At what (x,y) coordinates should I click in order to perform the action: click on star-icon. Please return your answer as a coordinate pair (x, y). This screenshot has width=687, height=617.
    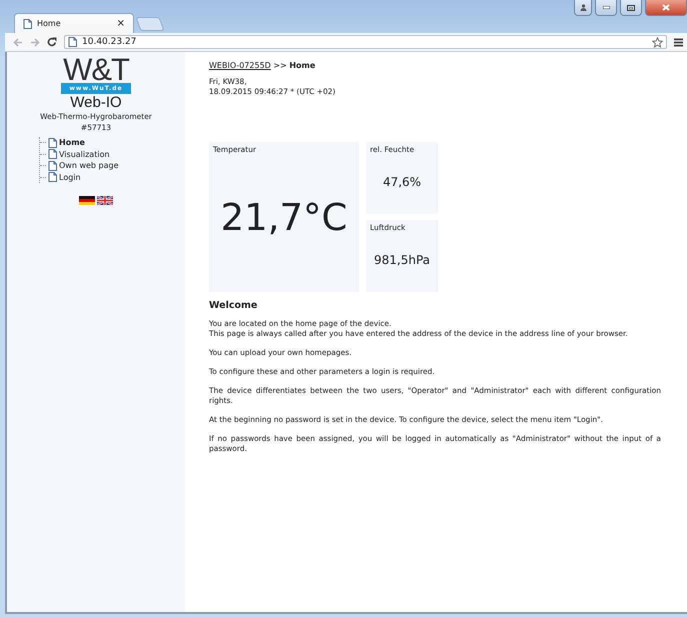
    Looking at the image, I should click on (657, 42).